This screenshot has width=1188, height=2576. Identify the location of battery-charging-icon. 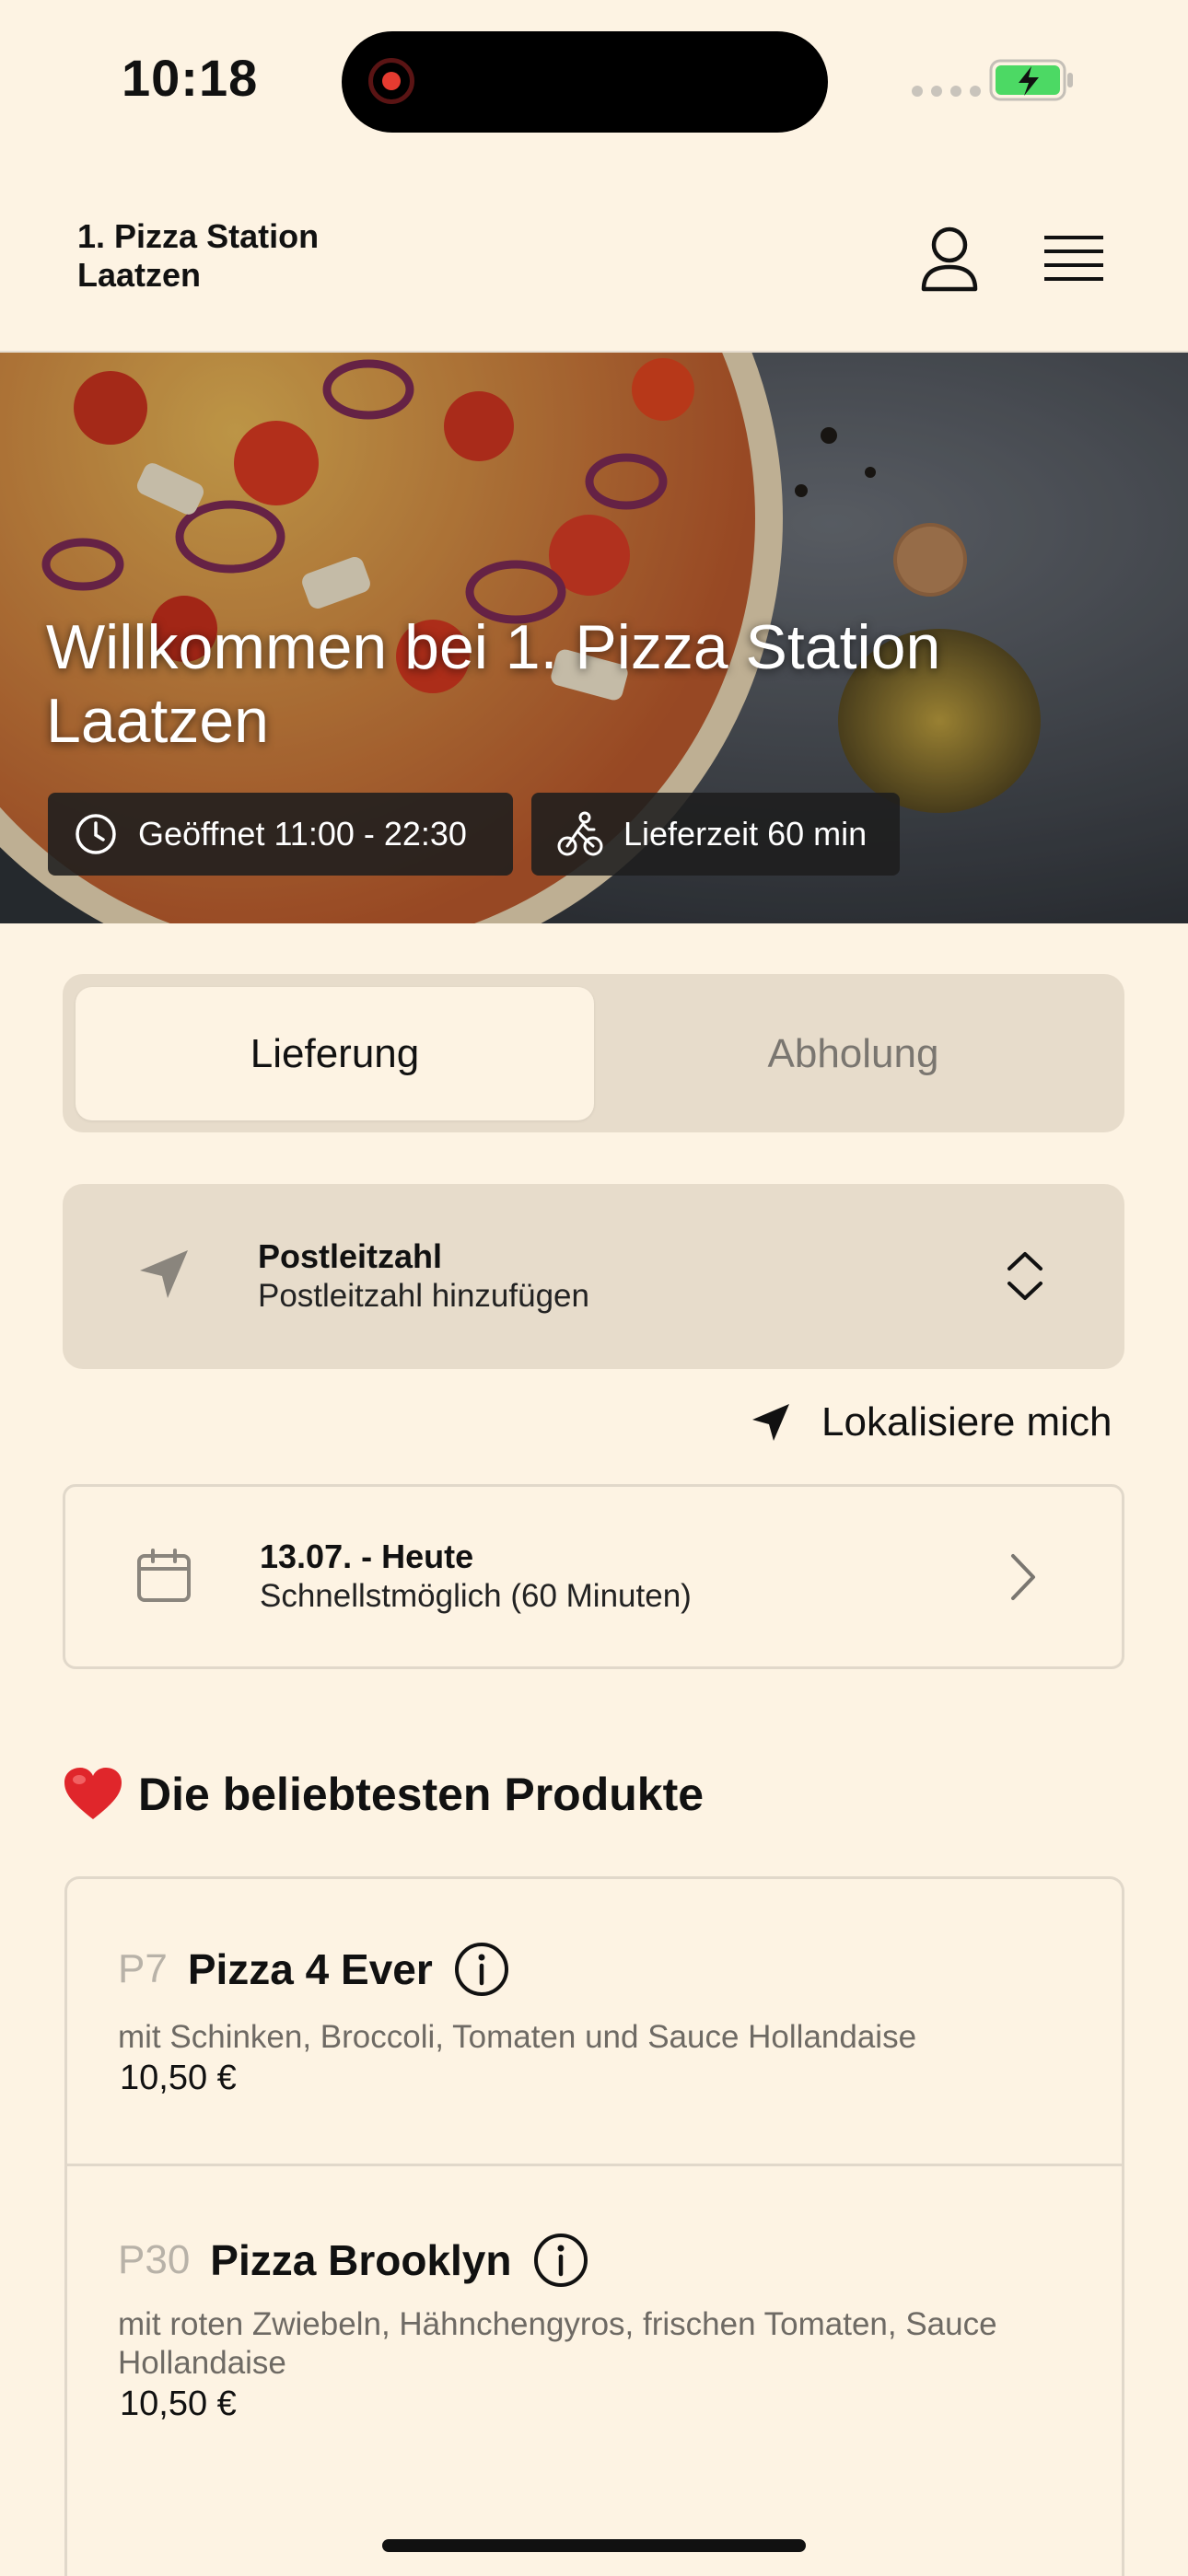
(1031, 80).